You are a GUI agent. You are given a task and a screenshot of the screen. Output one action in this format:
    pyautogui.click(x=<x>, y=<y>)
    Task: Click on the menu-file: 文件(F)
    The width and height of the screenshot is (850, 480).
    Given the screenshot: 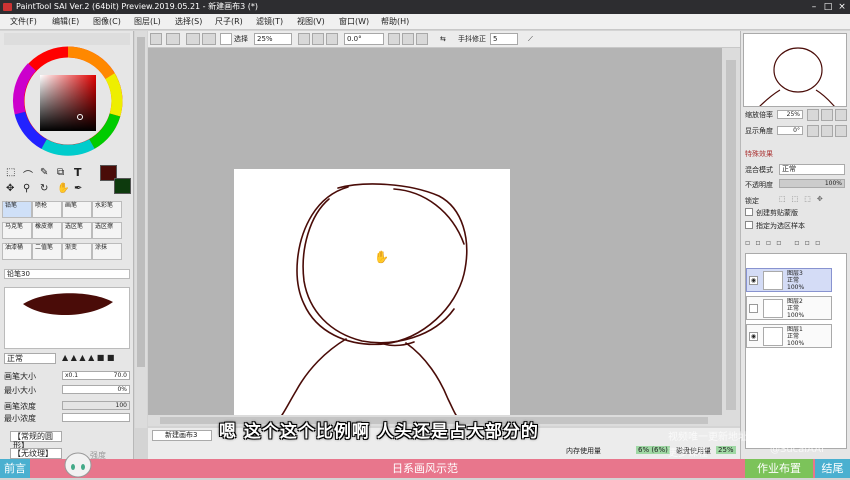 What is the action you would take?
    pyautogui.click(x=23, y=22)
    